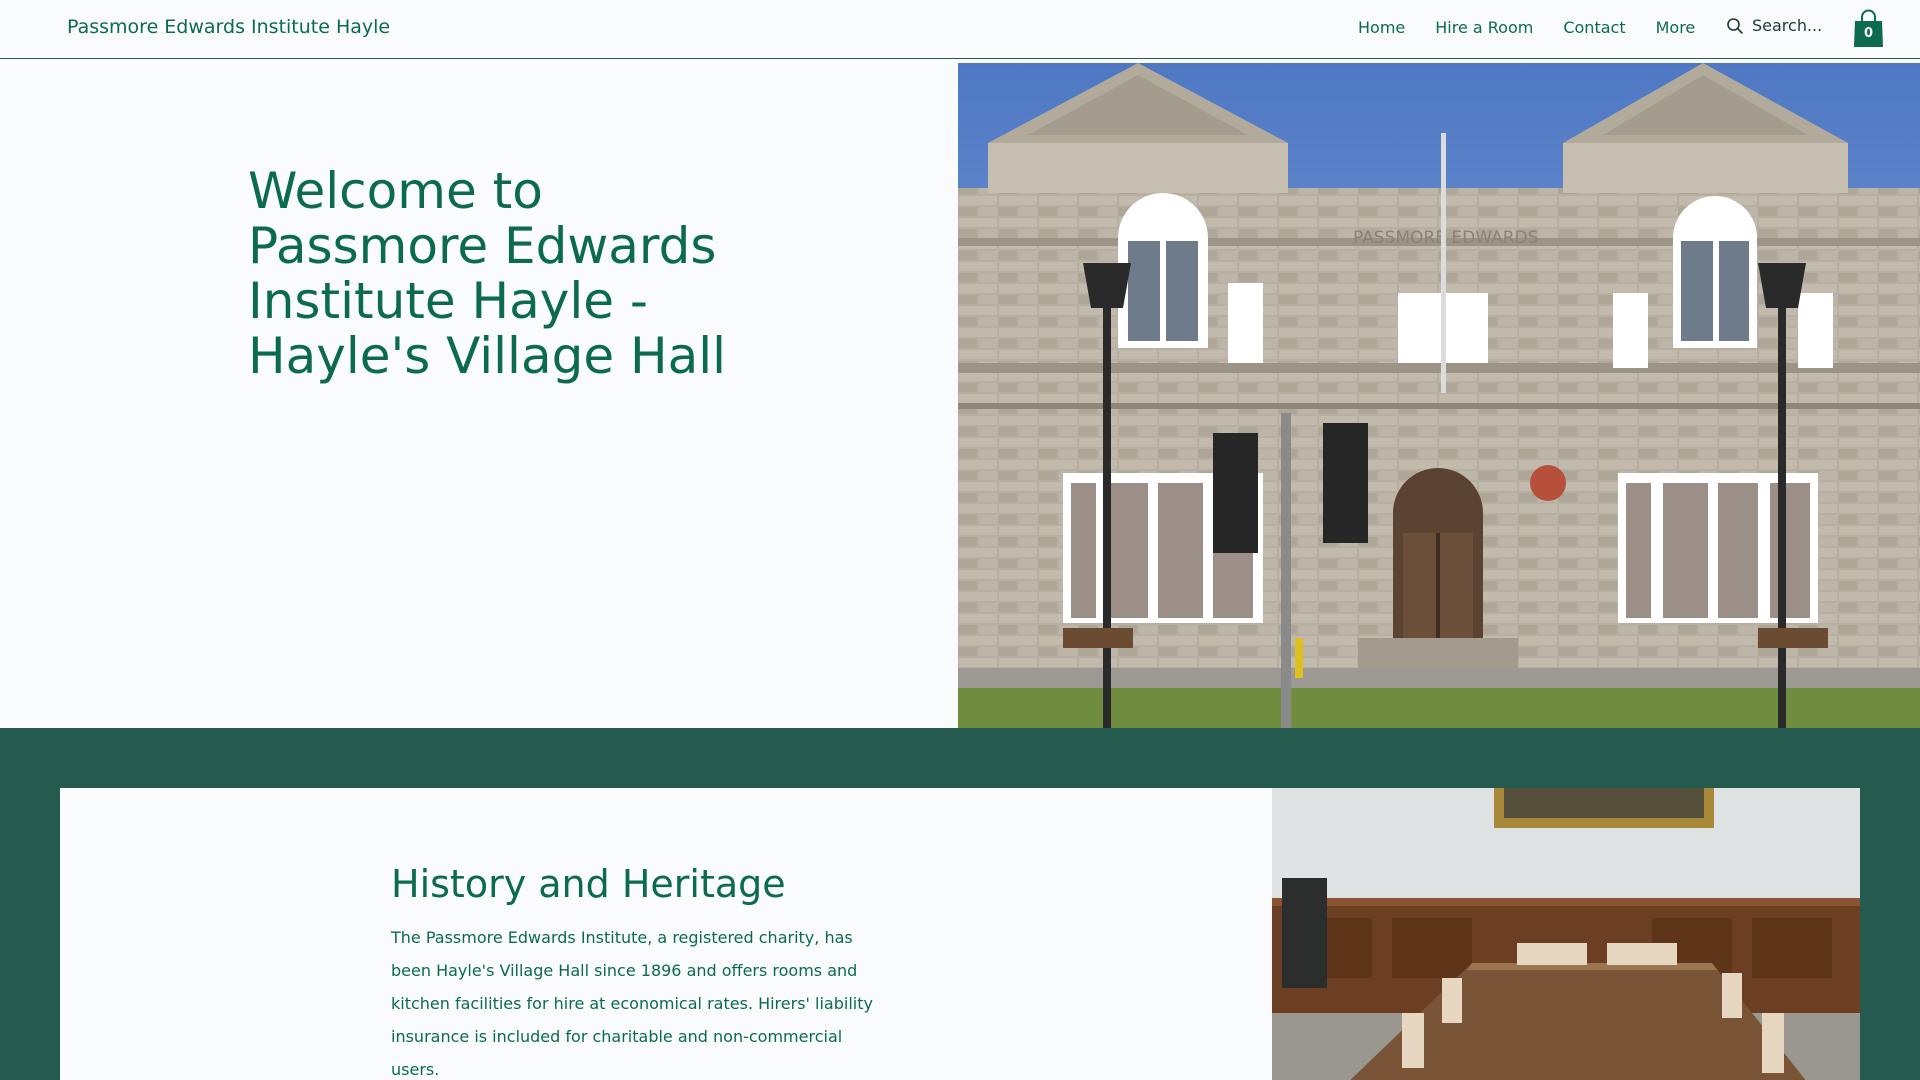 The width and height of the screenshot is (1920, 1080). Describe the element at coordinates (1484, 27) in the screenshot. I see `nav-item-hire-a-room: Hire a Room` at that location.